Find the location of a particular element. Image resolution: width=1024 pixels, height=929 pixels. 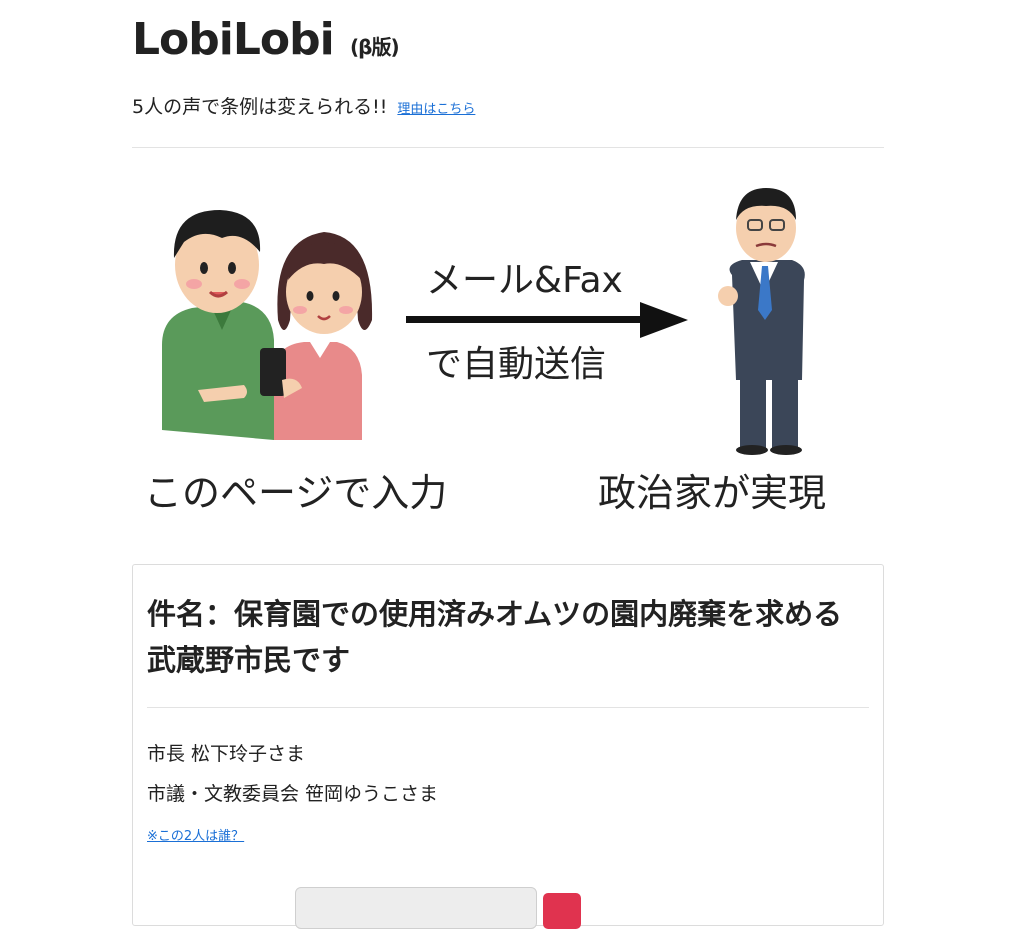

right-caption: 政治家が実現 is located at coordinates (712, 493).